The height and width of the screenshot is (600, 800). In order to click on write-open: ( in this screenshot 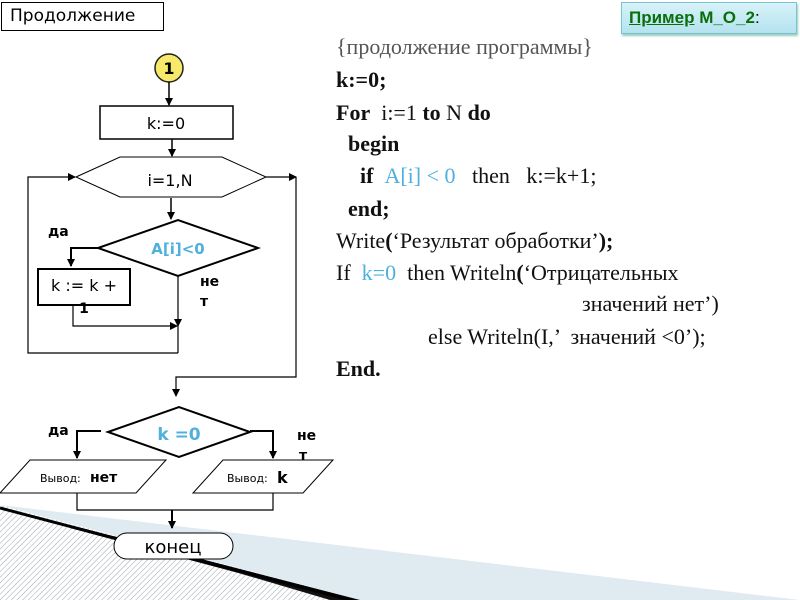, I will do `click(389, 240)`.